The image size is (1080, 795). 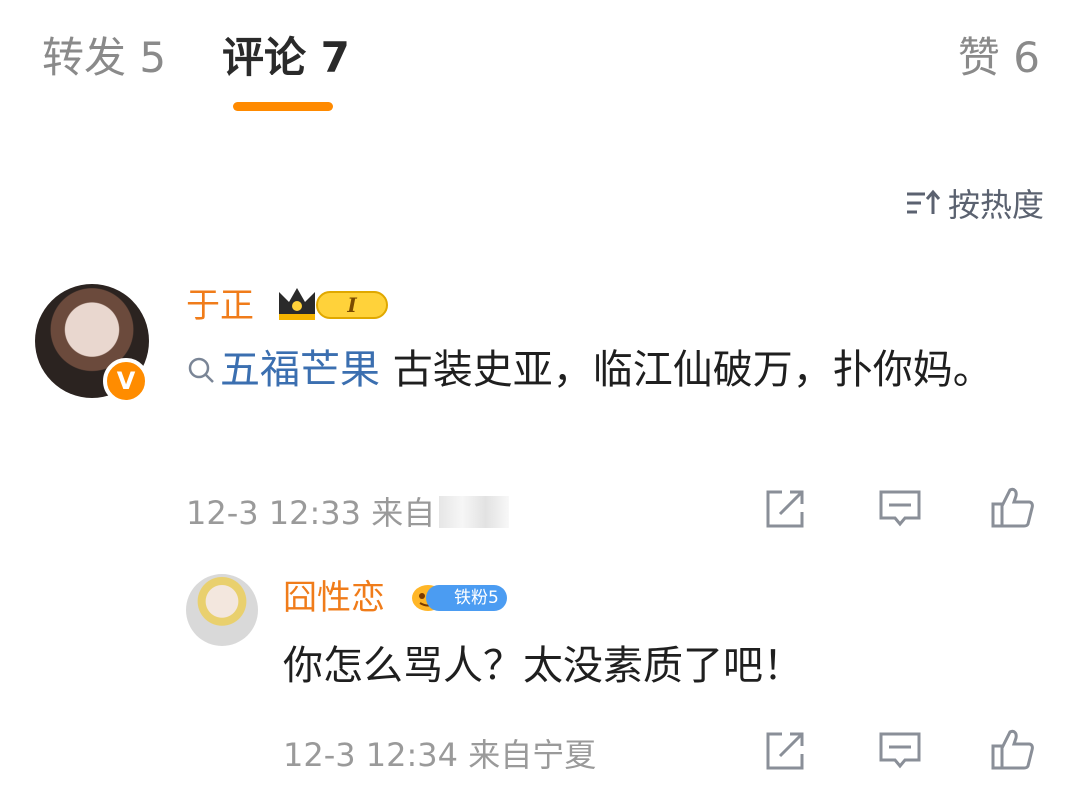 I want to click on comment-meta: 12-3 12:33 来自, so click(x=348, y=511).